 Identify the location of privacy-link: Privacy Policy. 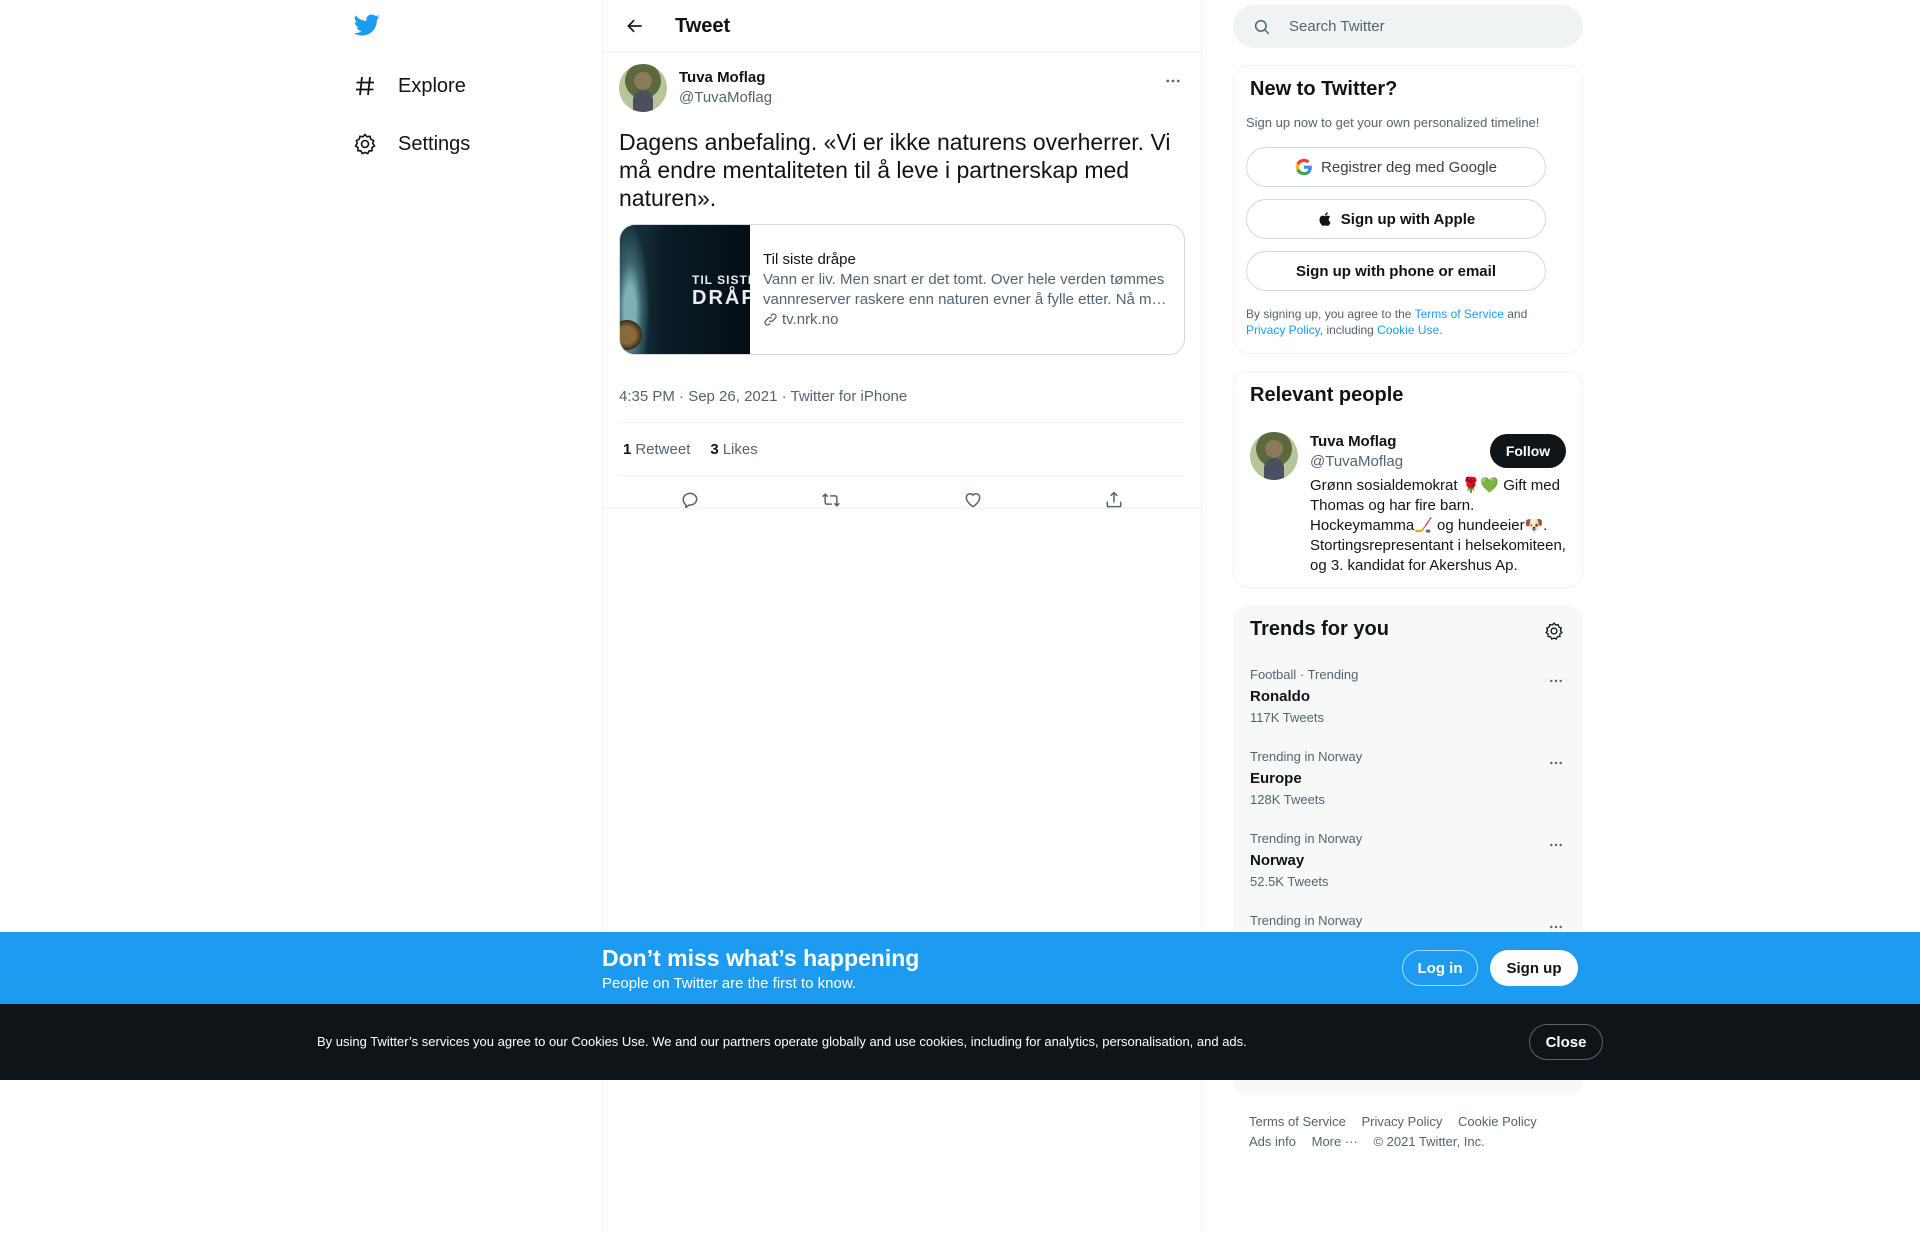
(1283, 330).